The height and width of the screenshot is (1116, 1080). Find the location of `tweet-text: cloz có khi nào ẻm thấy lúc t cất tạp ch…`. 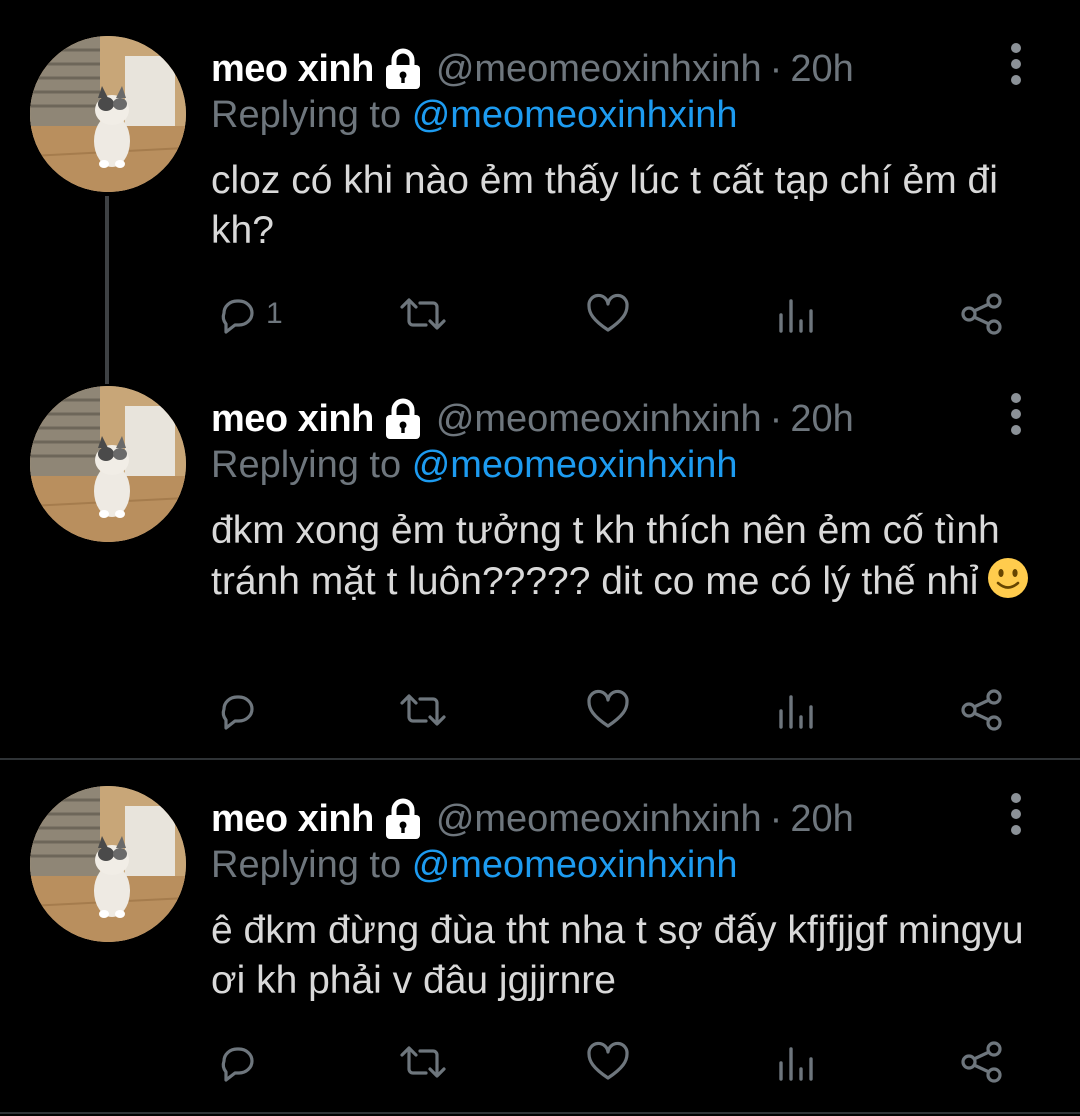

tweet-text: cloz có khi nào ẻm thấy lúc t cất tạp ch… is located at coordinates (604, 205).